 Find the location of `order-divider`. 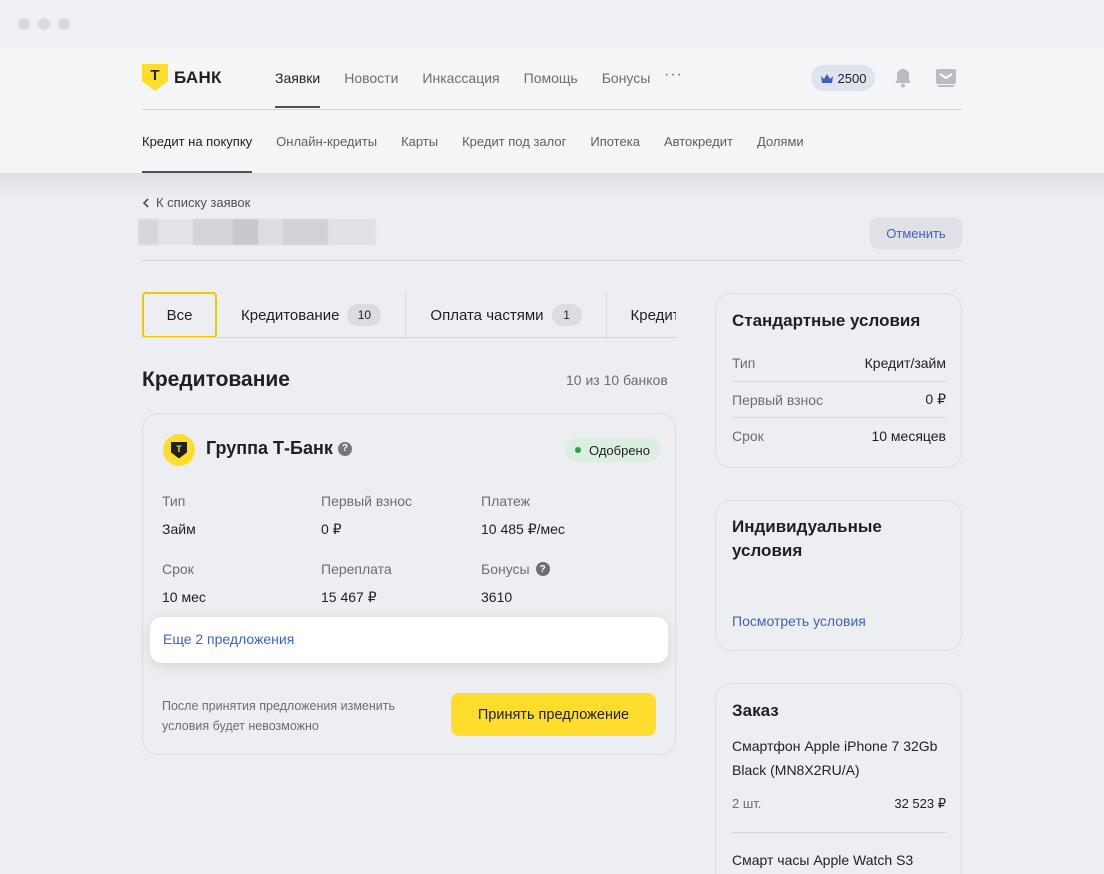

order-divider is located at coordinates (839, 832).